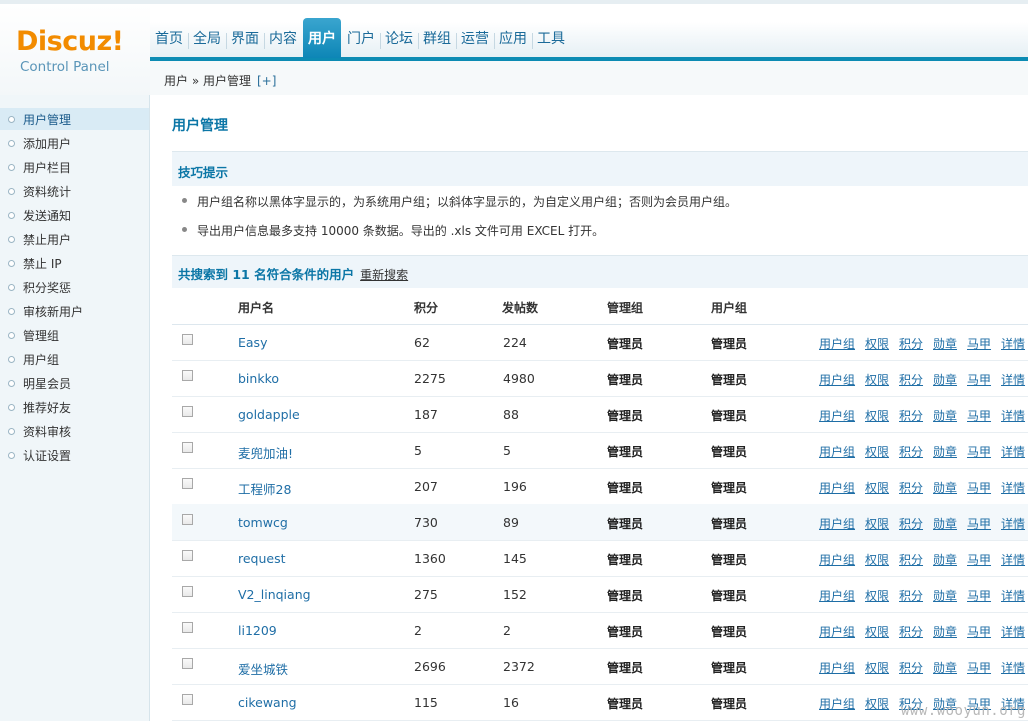 Image resolution: width=1028 pixels, height=721 pixels. Describe the element at coordinates (207, 38) in the screenshot. I see `nav-tab-1: 全局` at that location.